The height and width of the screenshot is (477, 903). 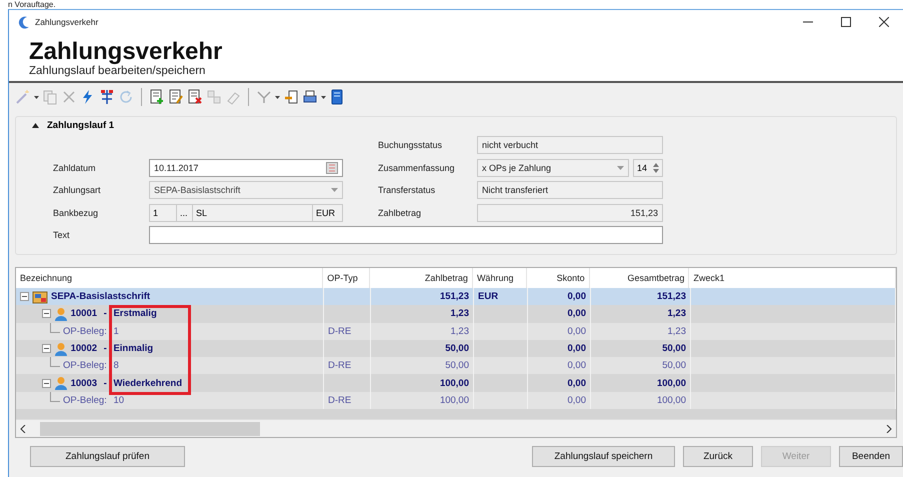 I want to click on collapse-arrow-icon, so click(x=35, y=125).